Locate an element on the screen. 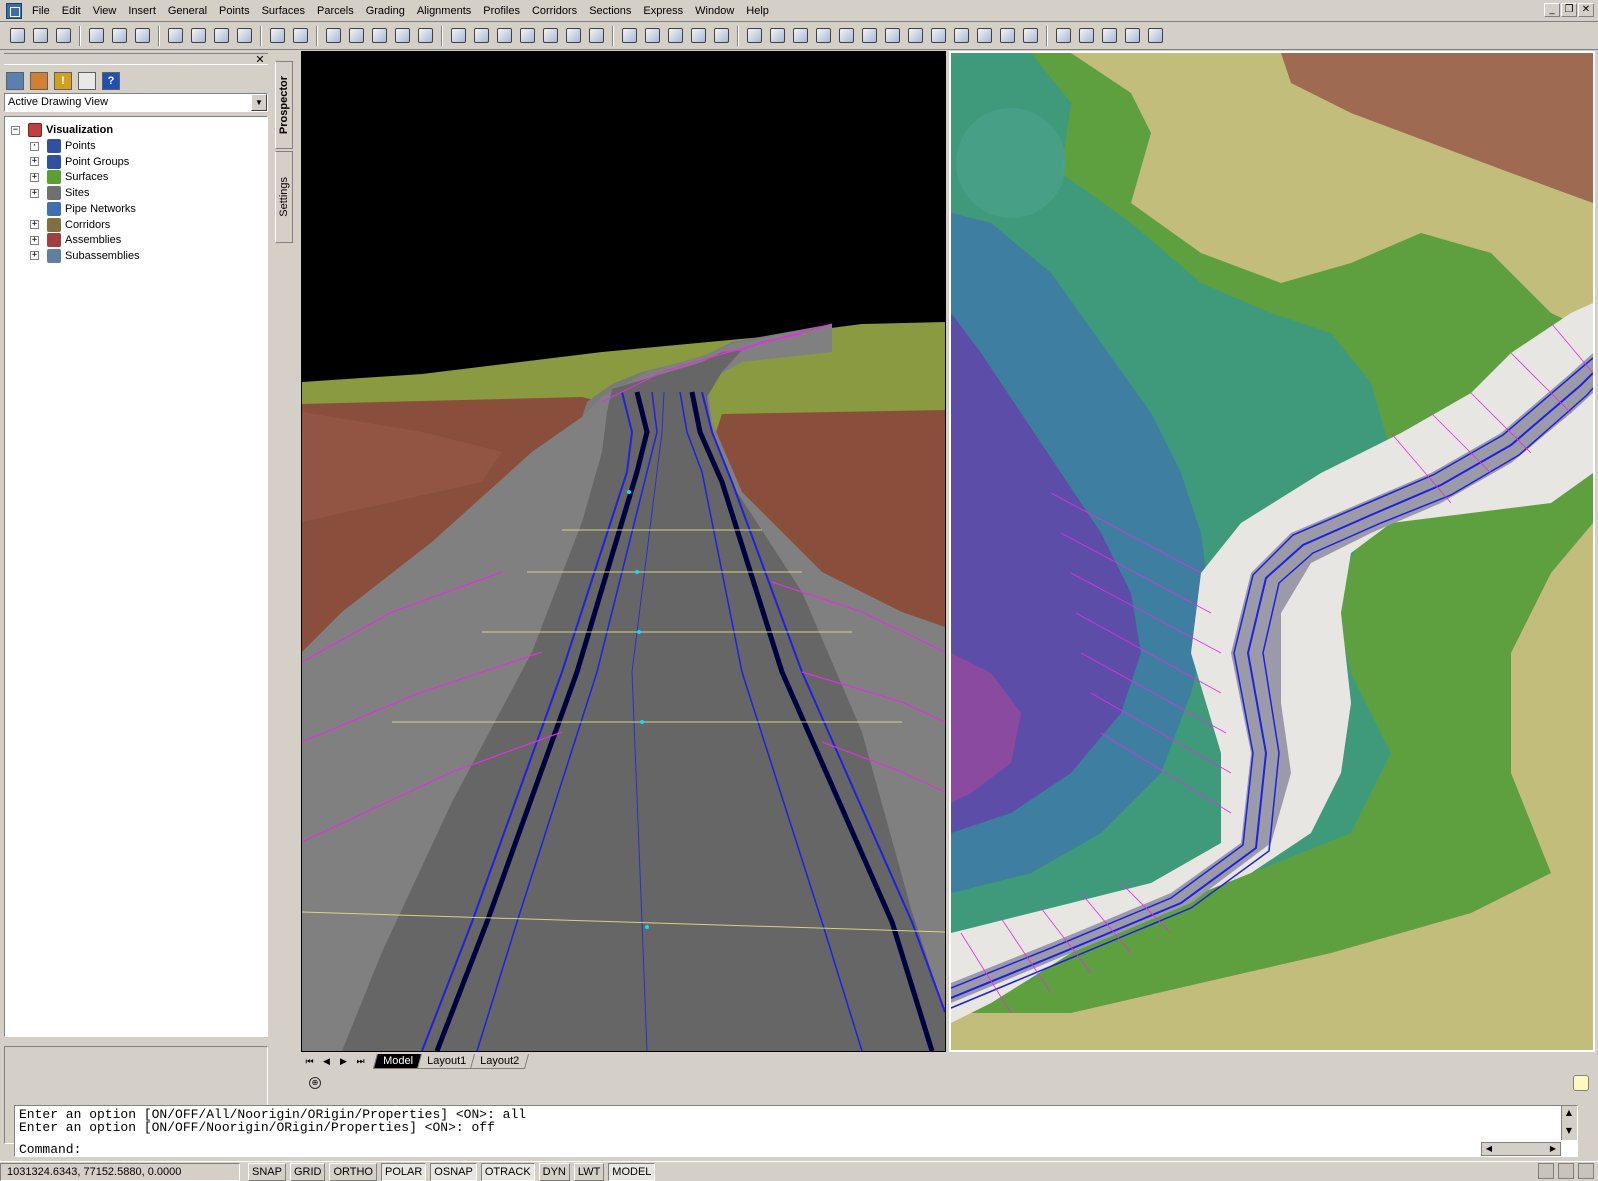  tab-layout2: Layout2 is located at coordinates (500, 1061).